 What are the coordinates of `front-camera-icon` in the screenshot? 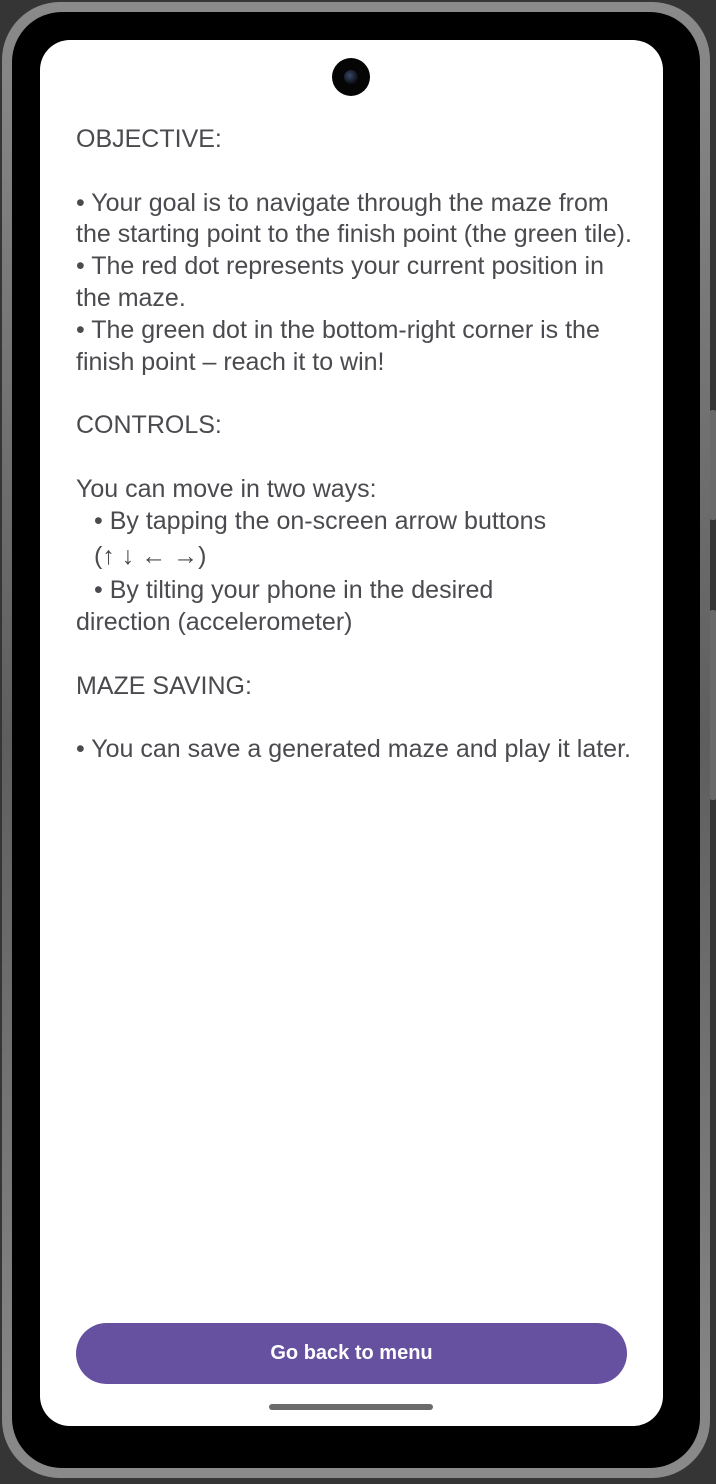 It's located at (351, 77).